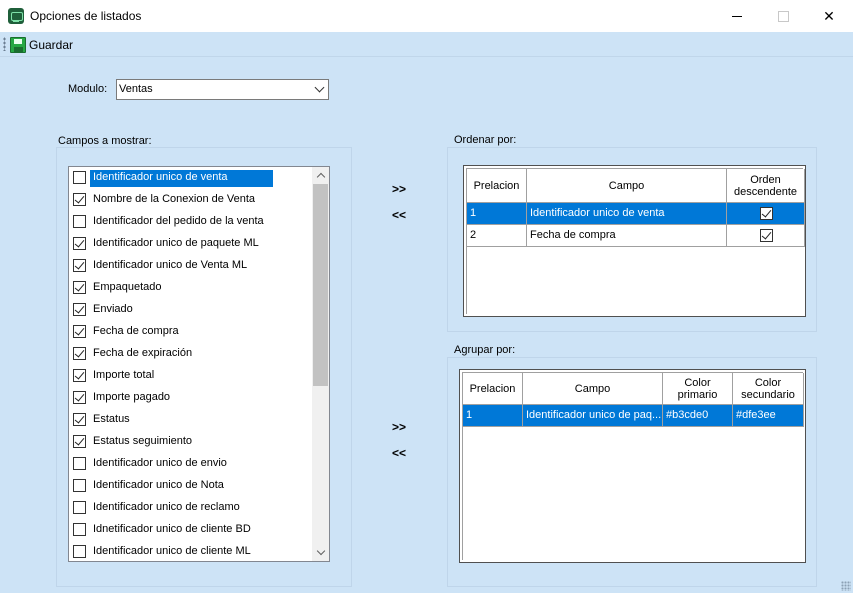  What do you see at coordinates (191, 266) in the screenshot?
I see `campo-item: Identificador unico de Venta ML` at bounding box center [191, 266].